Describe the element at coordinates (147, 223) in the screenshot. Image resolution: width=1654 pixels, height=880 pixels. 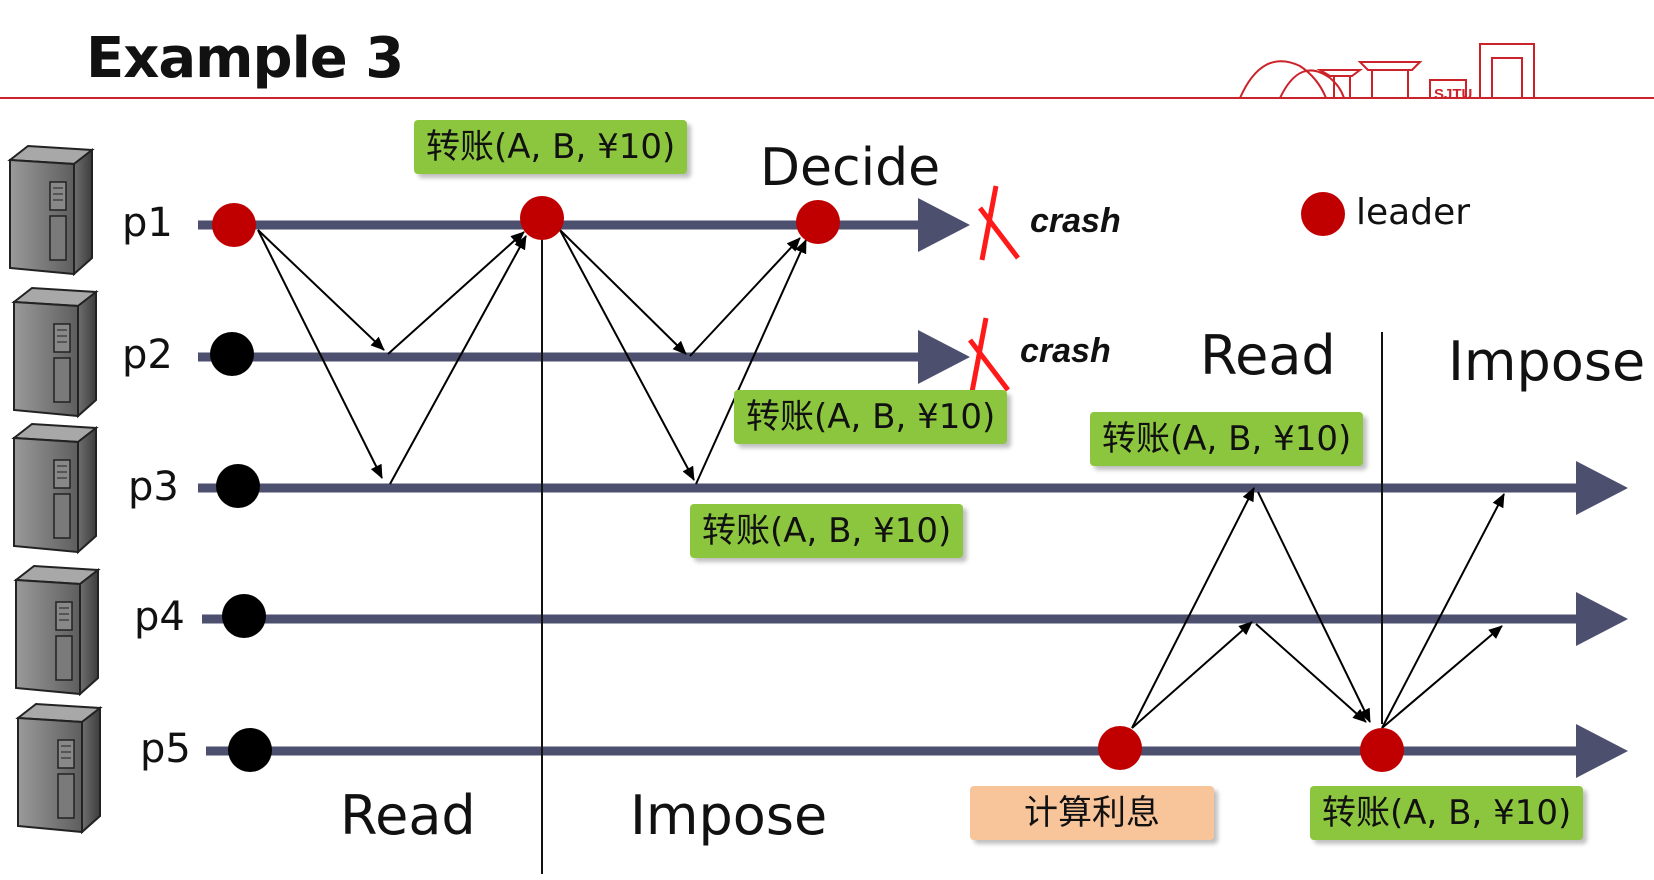
I see `process-label-p1: p1` at that location.